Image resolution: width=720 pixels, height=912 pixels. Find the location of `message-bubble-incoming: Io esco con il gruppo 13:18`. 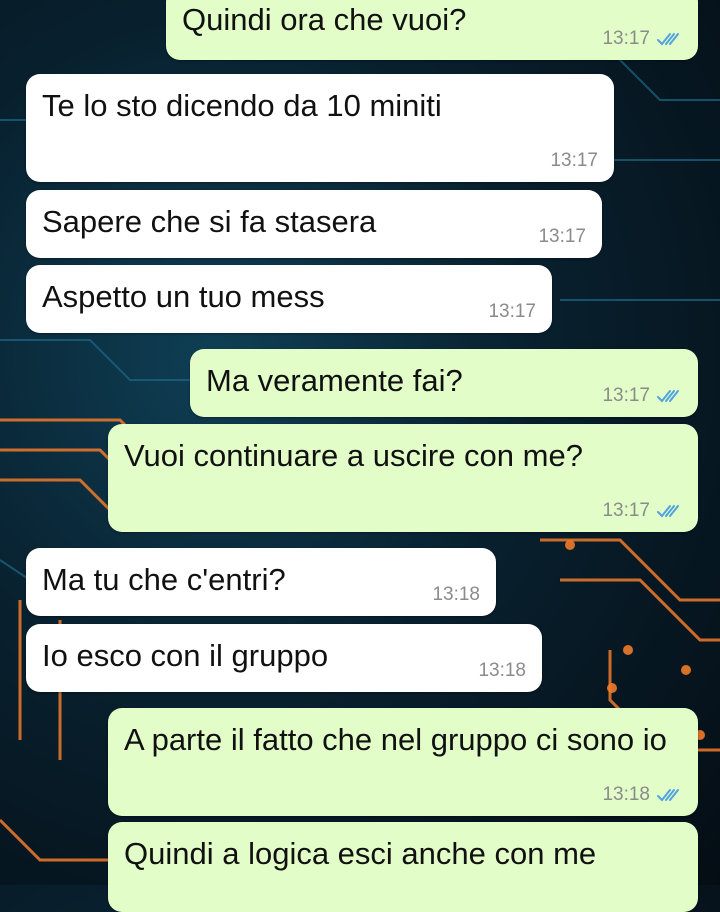

message-bubble-incoming: Io esco con il gruppo 13:18 is located at coordinates (284, 658).